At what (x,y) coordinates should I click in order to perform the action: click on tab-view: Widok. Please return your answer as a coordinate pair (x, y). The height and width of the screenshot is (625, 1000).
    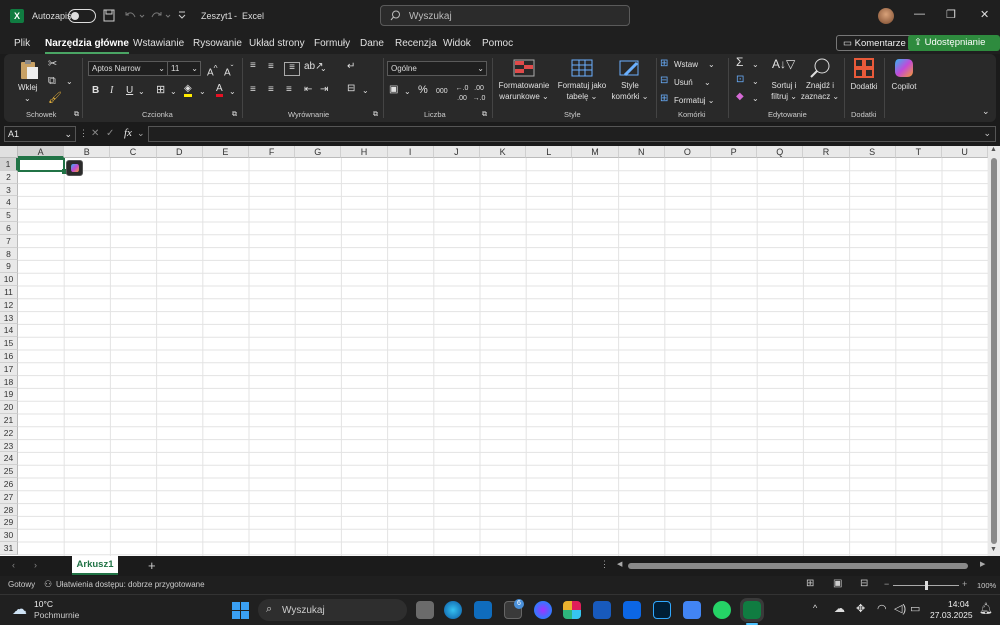
    Looking at the image, I should click on (457, 43).